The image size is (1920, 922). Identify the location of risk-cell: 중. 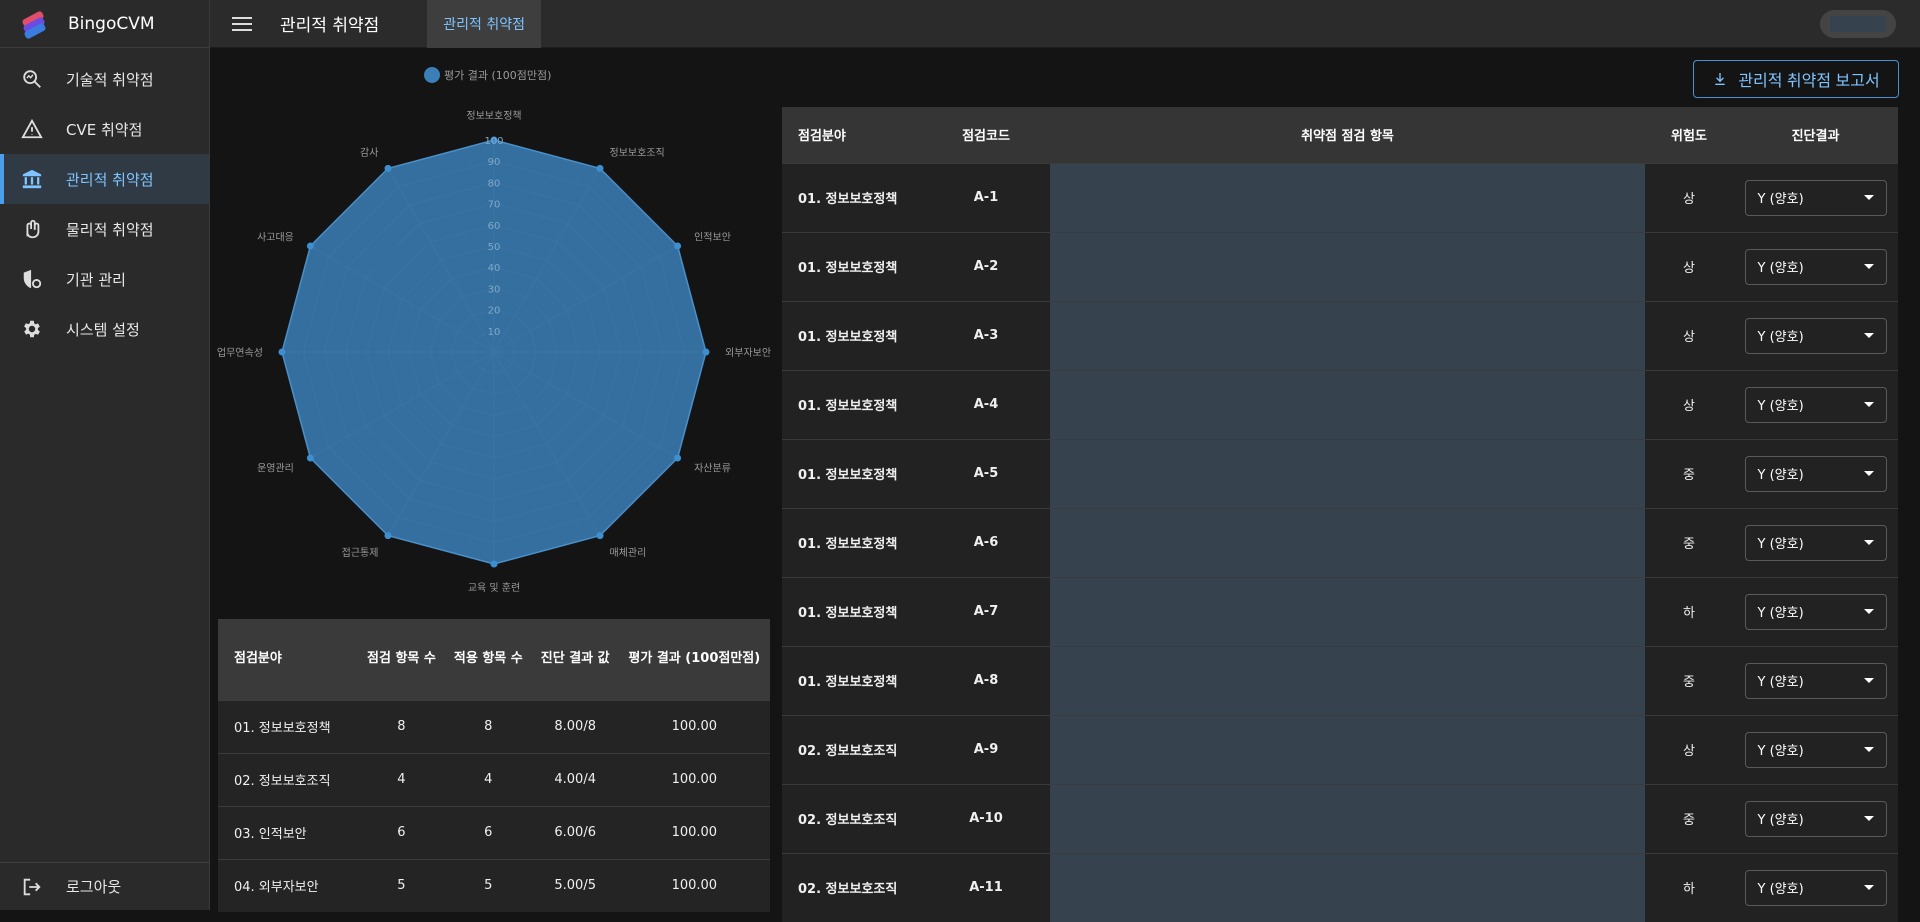
(1689, 473).